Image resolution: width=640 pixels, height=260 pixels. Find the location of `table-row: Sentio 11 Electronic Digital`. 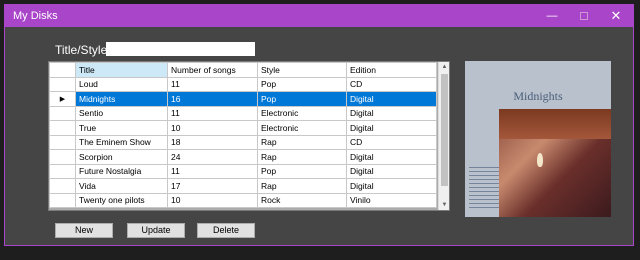

table-row: Sentio 11 Electronic Digital is located at coordinates (243, 113).